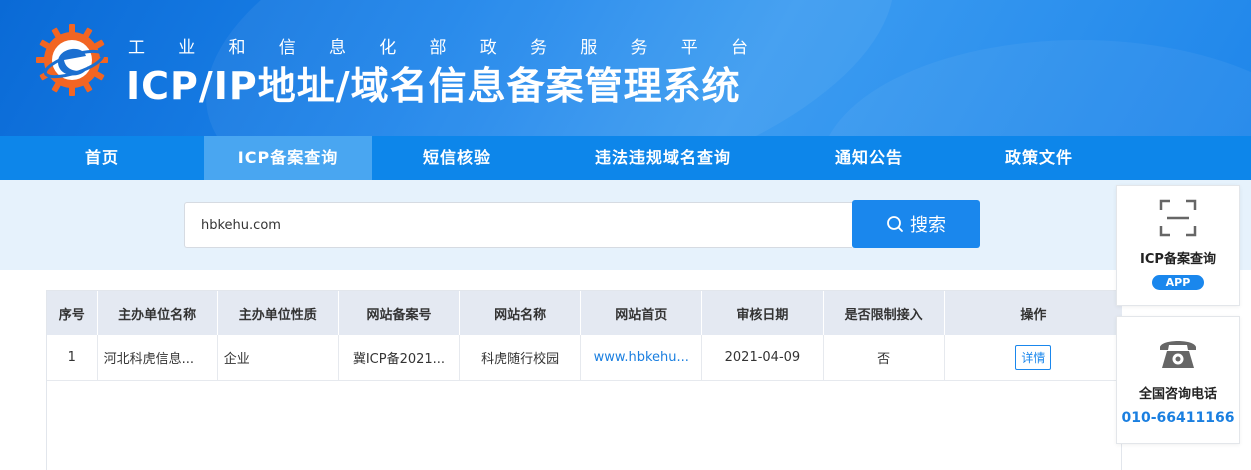 This screenshot has width=1251, height=470. I want to click on cell-index: 1, so click(72, 358).